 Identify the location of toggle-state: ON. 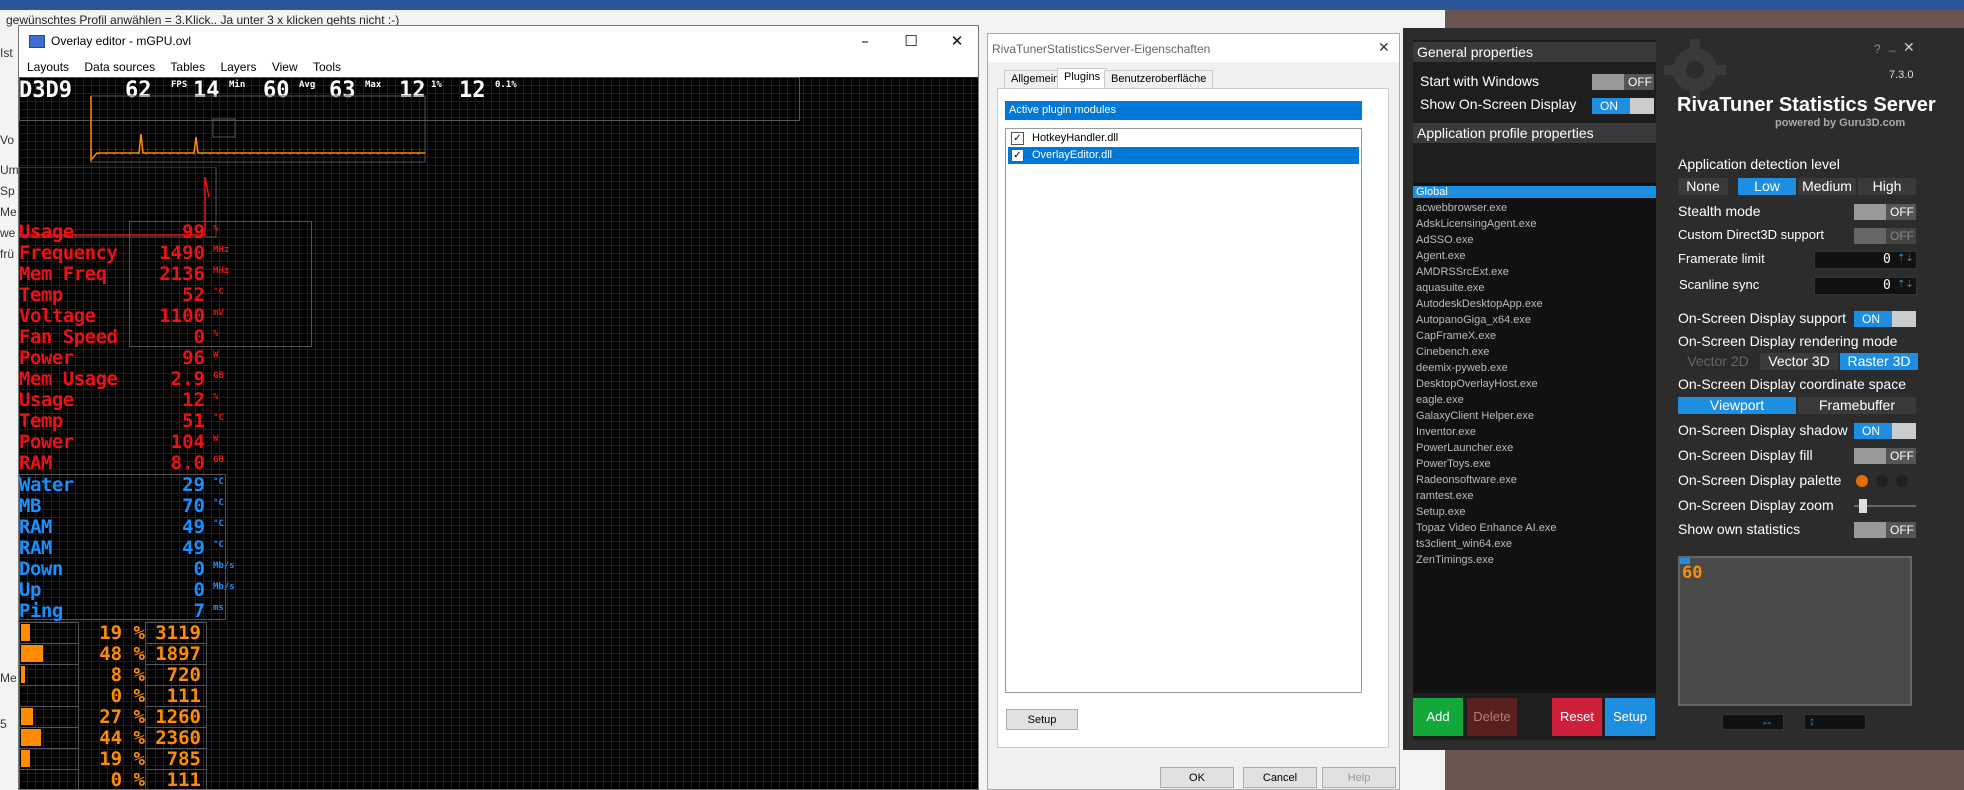
(1871, 431).